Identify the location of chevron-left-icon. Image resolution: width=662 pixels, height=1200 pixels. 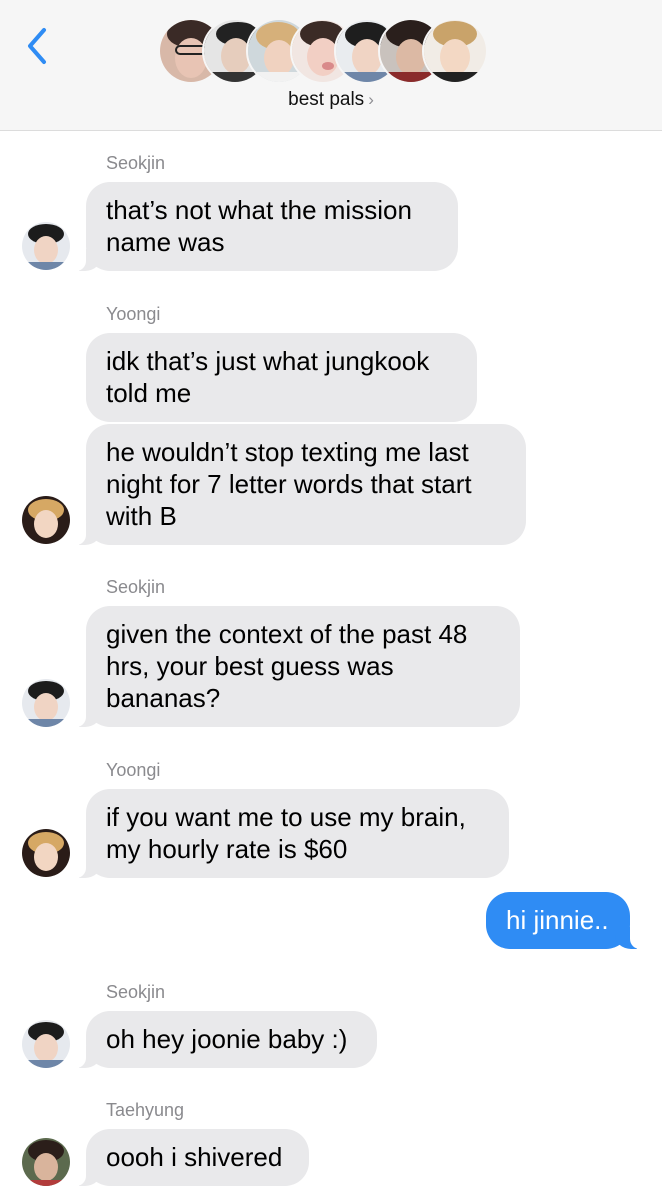
(37, 46).